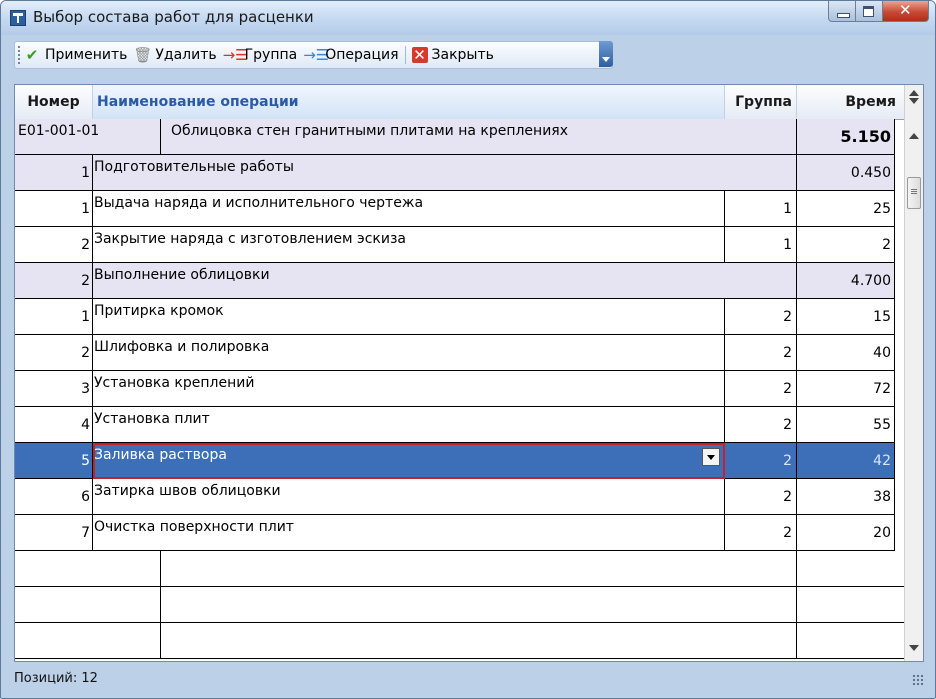  I want to click on close-button: ✕ Закрыть, so click(453, 55).